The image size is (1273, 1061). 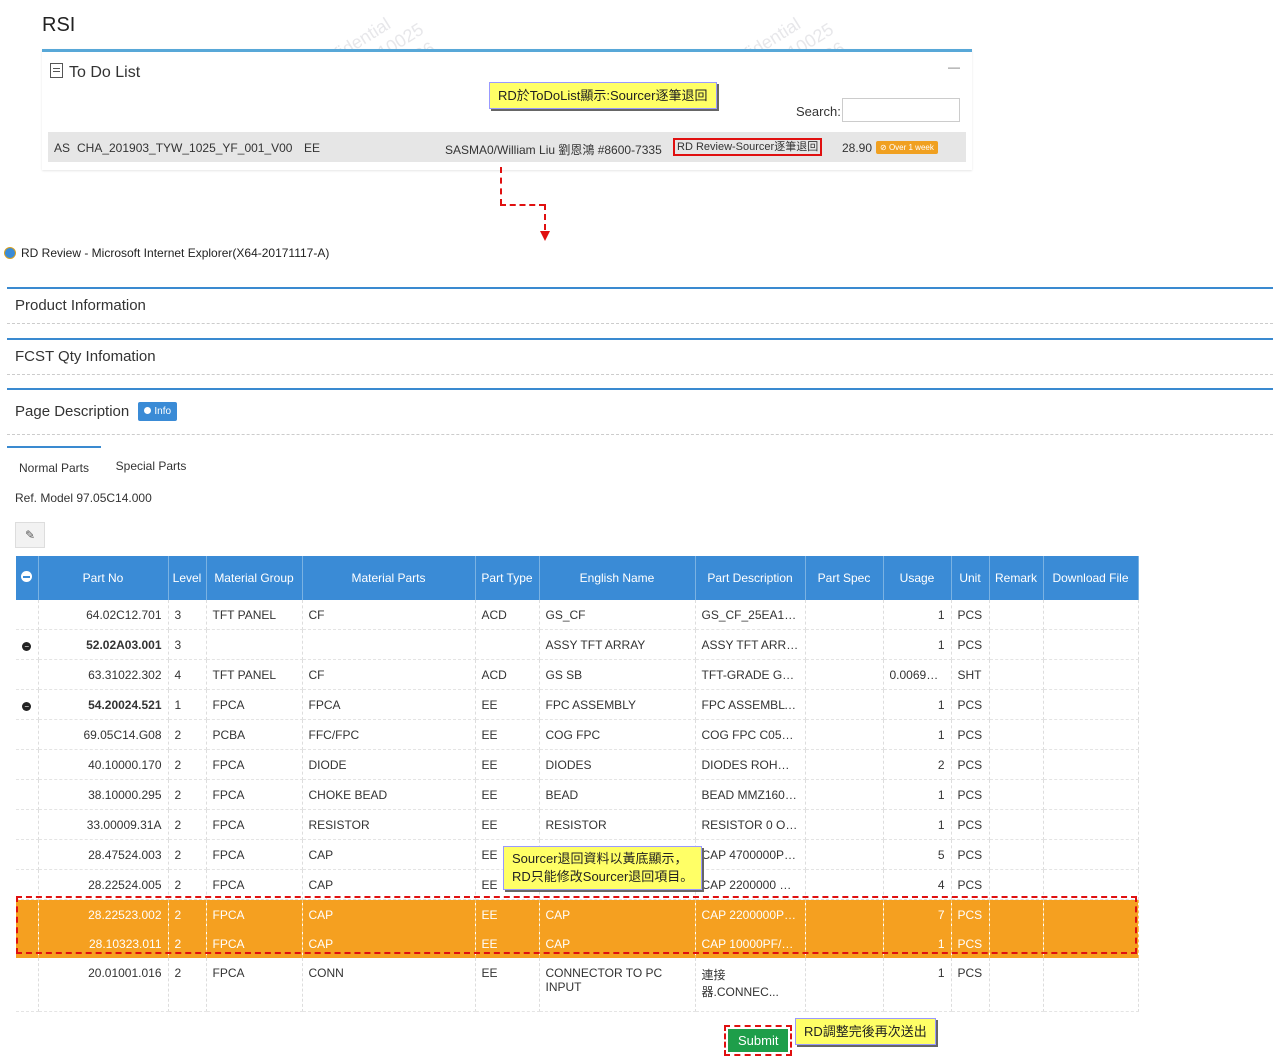 I want to click on ie-icon, so click(x=10, y=253).